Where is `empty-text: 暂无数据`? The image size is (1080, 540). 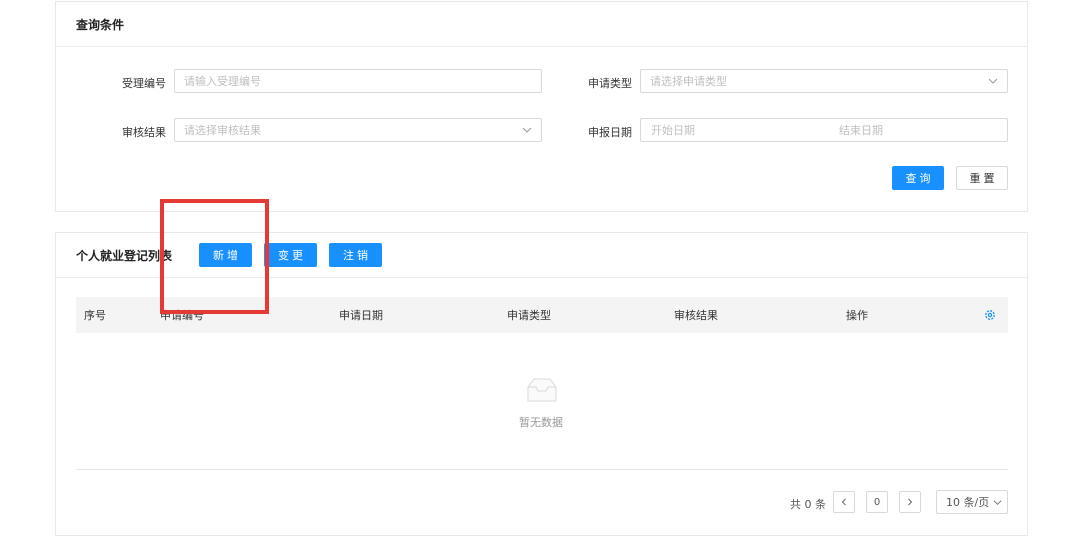
empty-text: 暂无数据 is located at coordinates (541, 422).